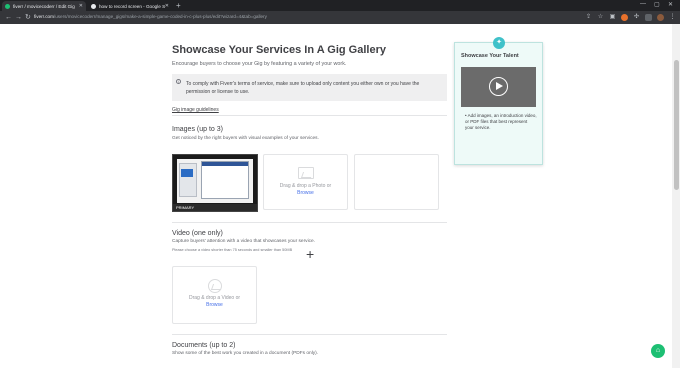 Image resolution: width=680 pixels, height=368 pixels. What do you see at coordinates (195, 110) in the screenshot?
I see `gig-image-guidelines-link: Gig image guidelines` at bounding box center [195, 110].